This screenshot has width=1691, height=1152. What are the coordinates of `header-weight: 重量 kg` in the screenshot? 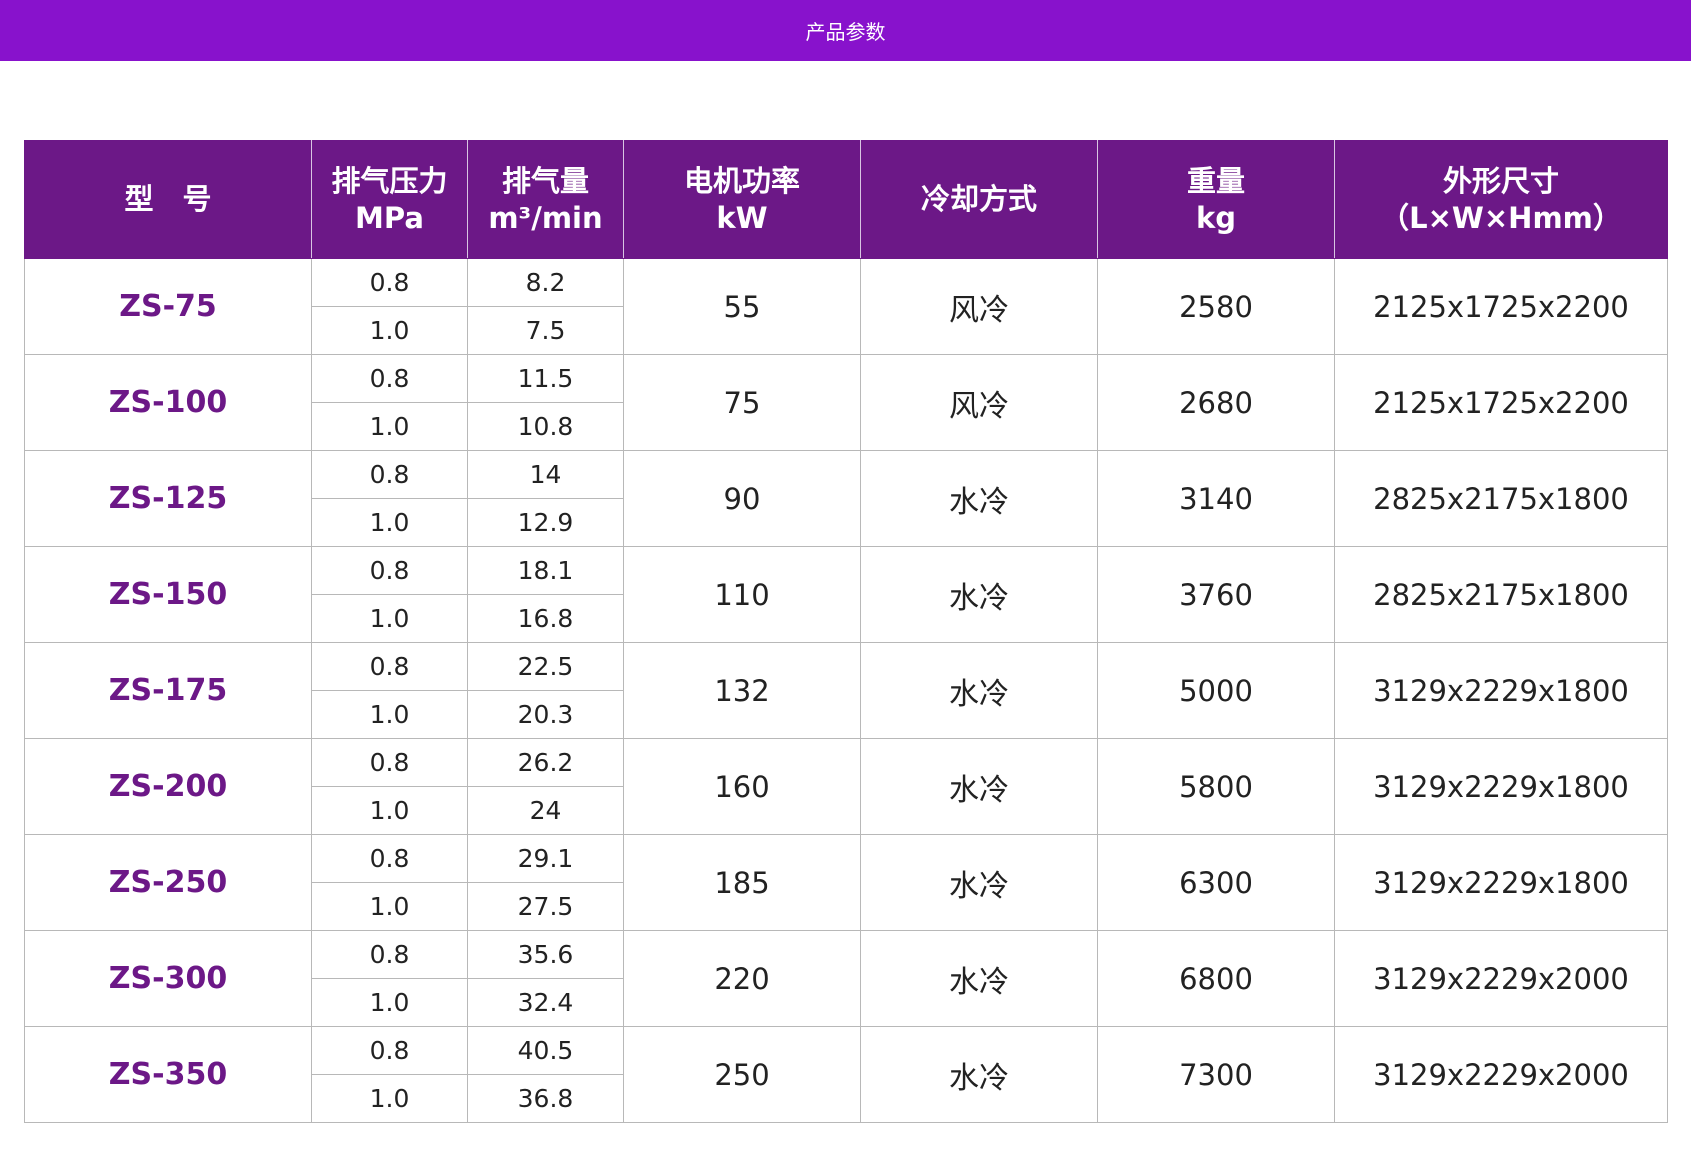 It's located at (1216, 199).